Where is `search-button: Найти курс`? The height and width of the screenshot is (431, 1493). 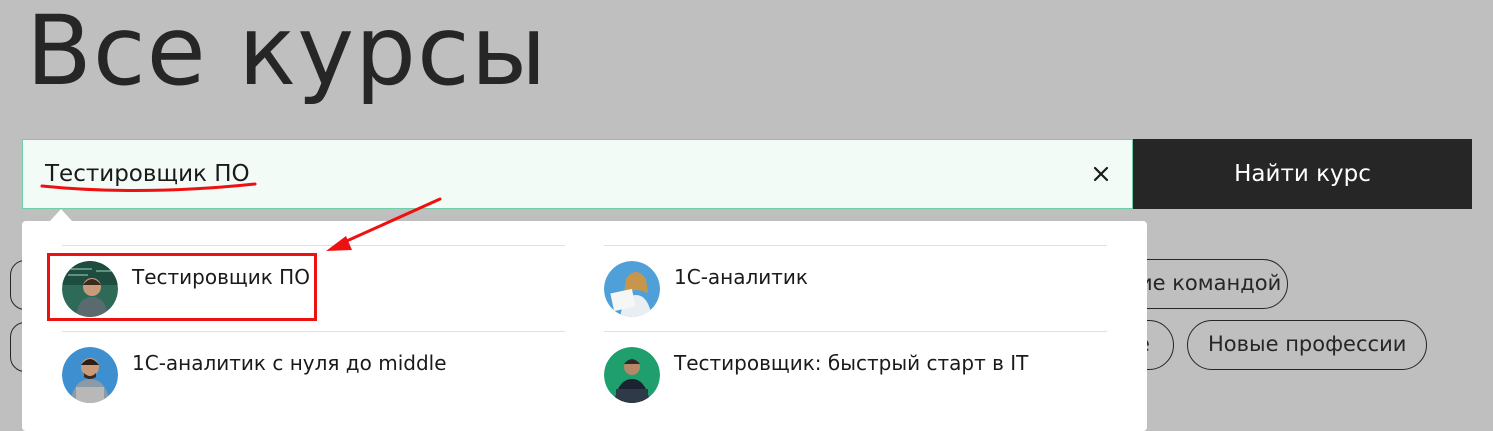 search-button: Найти курс is located at coordinates (1302, 174).